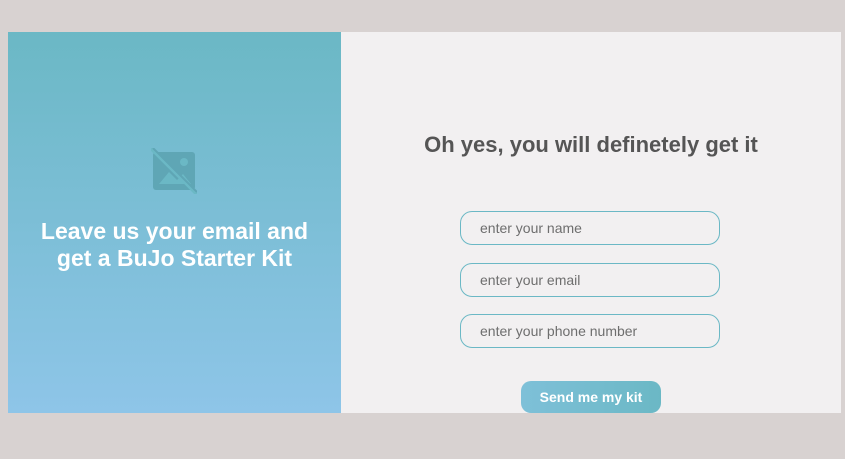 This screenshot has height=459, width=845. Describe the element at coordinates (174, 171) in the screenshot. I see `broken-image-icon` at that location.